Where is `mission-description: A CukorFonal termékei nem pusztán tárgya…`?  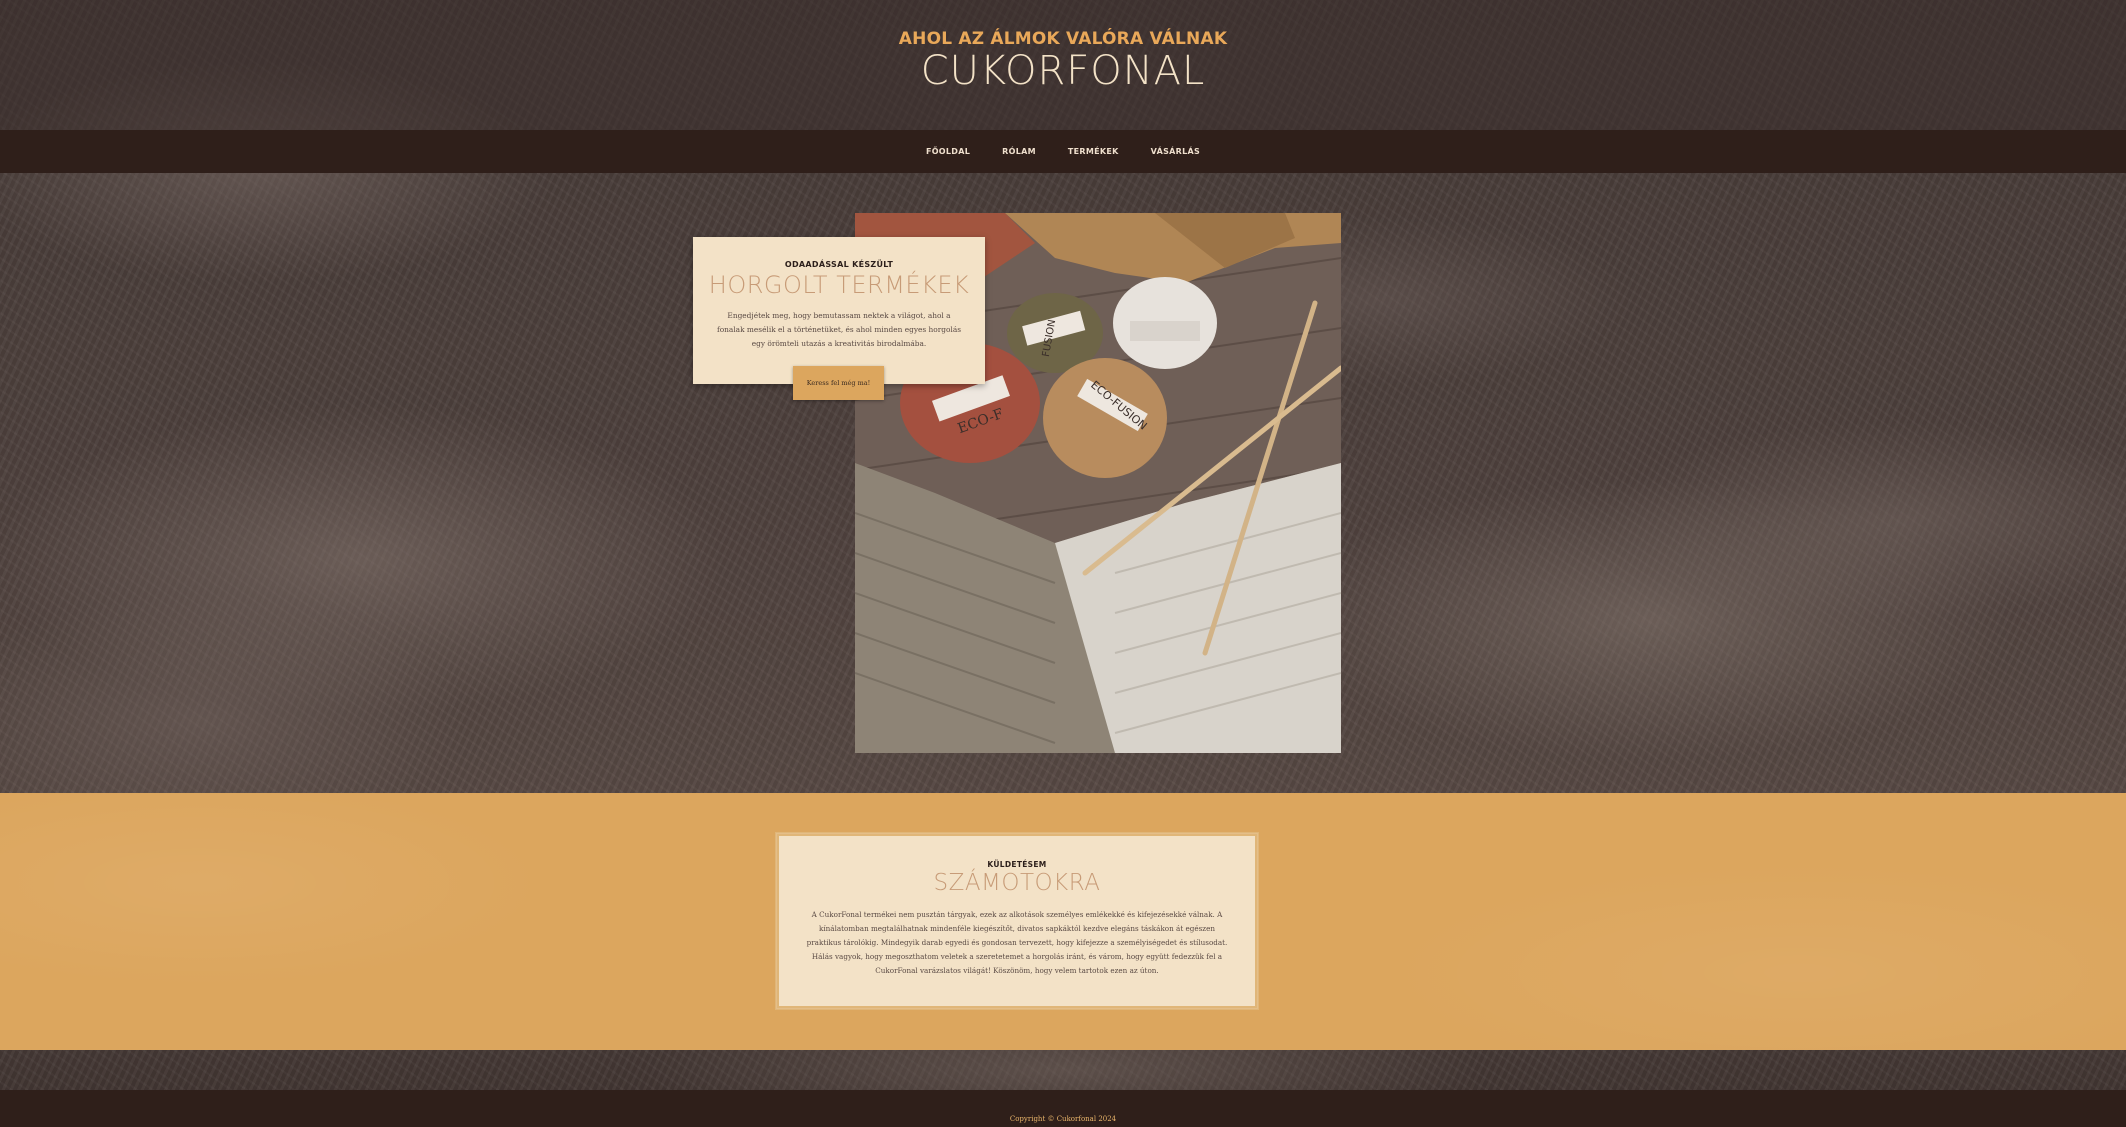
mission-description: A CukorFonal termékei nem pusztán tárgya… is located at coordinates (1017, 942).